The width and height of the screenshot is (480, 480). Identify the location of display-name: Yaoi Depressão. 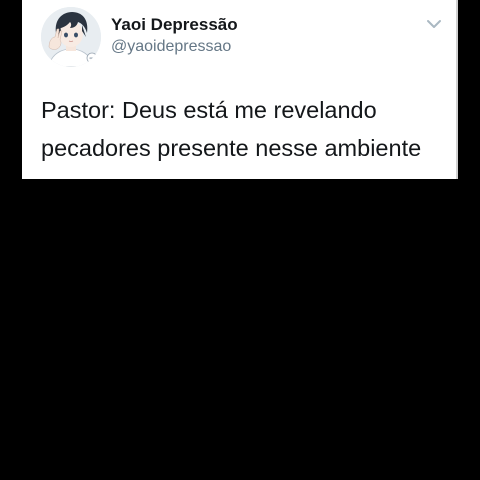
(174, 25).